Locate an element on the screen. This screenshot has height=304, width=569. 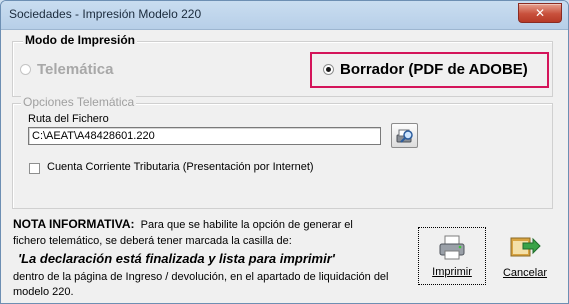
browse-button is located at coordinates (404, 135).